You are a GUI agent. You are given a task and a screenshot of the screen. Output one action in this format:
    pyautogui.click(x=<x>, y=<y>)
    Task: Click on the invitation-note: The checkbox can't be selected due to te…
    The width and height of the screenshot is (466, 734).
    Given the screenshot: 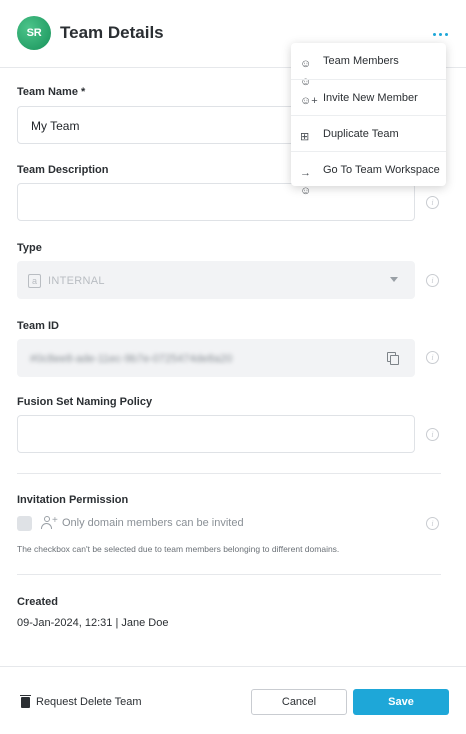 What is the action you would take?
    pyautogui.click(x=178, y=549)
    